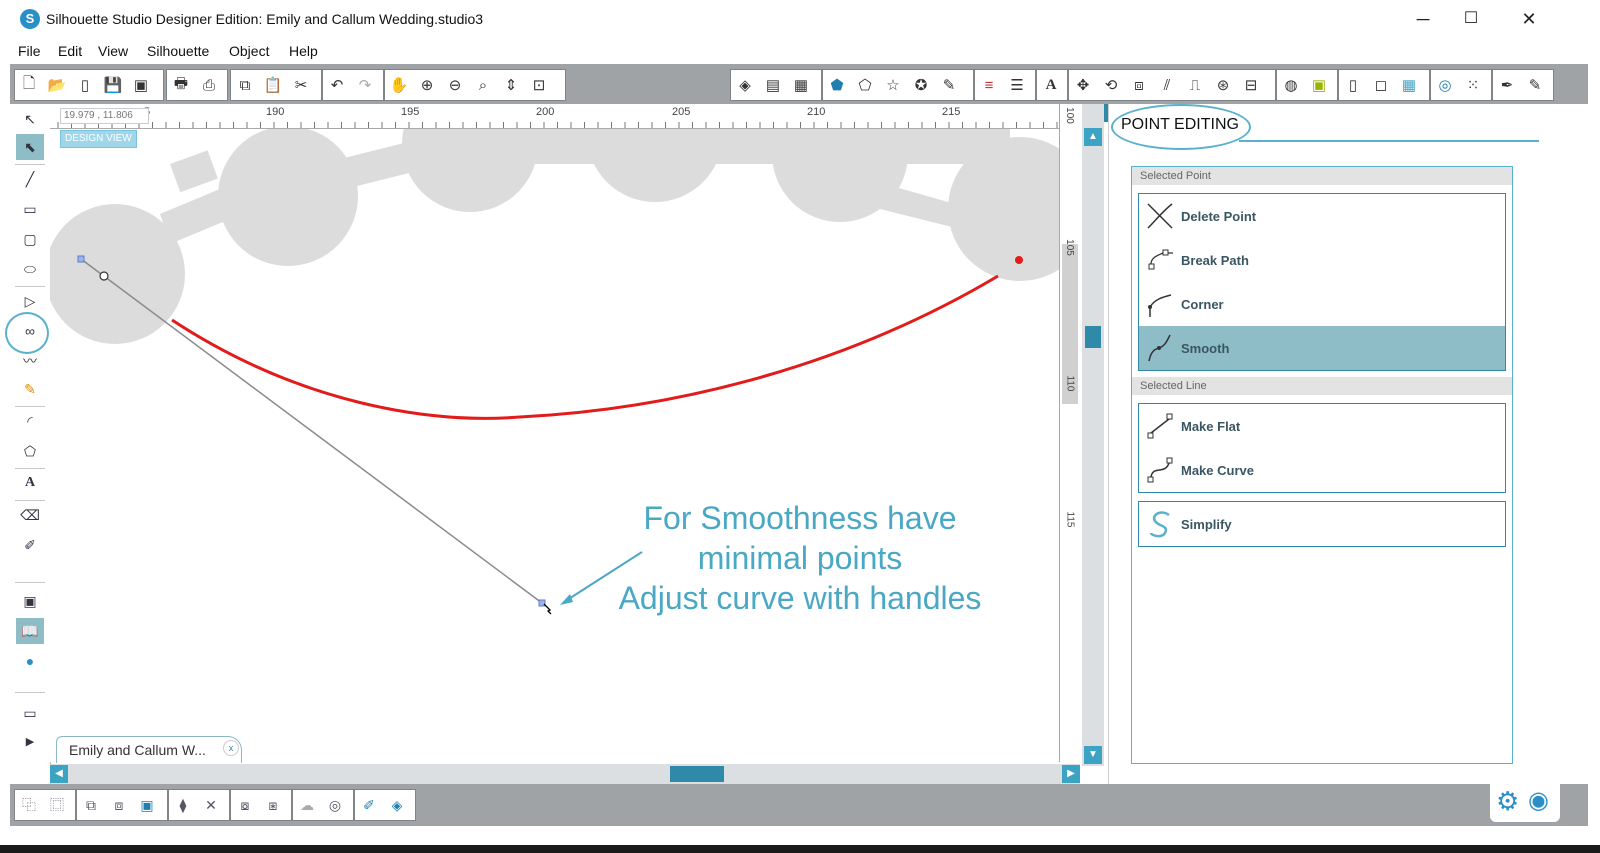 The image size is (1600, 853). Describe the element at coordinates (30, 147) in the screenshot. I see `edit-points-icon: ⬉` at that location.